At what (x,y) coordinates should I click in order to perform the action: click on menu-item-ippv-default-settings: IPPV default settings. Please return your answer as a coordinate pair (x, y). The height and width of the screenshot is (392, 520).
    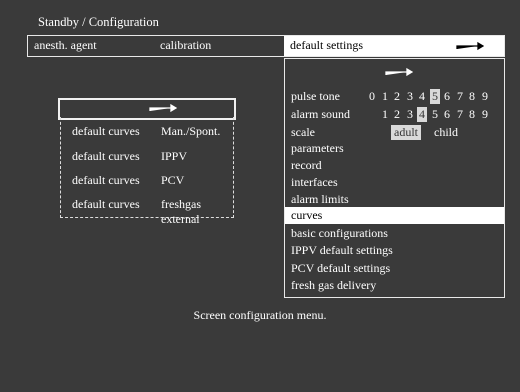
    Looking at the image, I should click on (342, 250).